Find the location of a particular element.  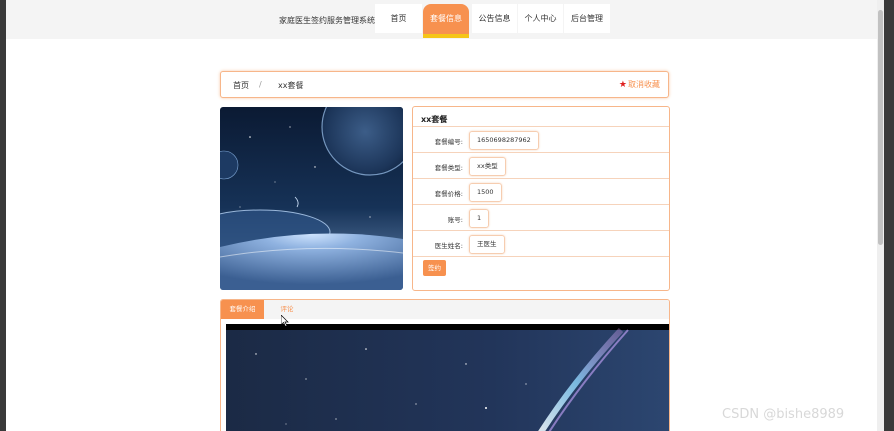

mouse-cursor-icon is located at coordinates (285, 321).